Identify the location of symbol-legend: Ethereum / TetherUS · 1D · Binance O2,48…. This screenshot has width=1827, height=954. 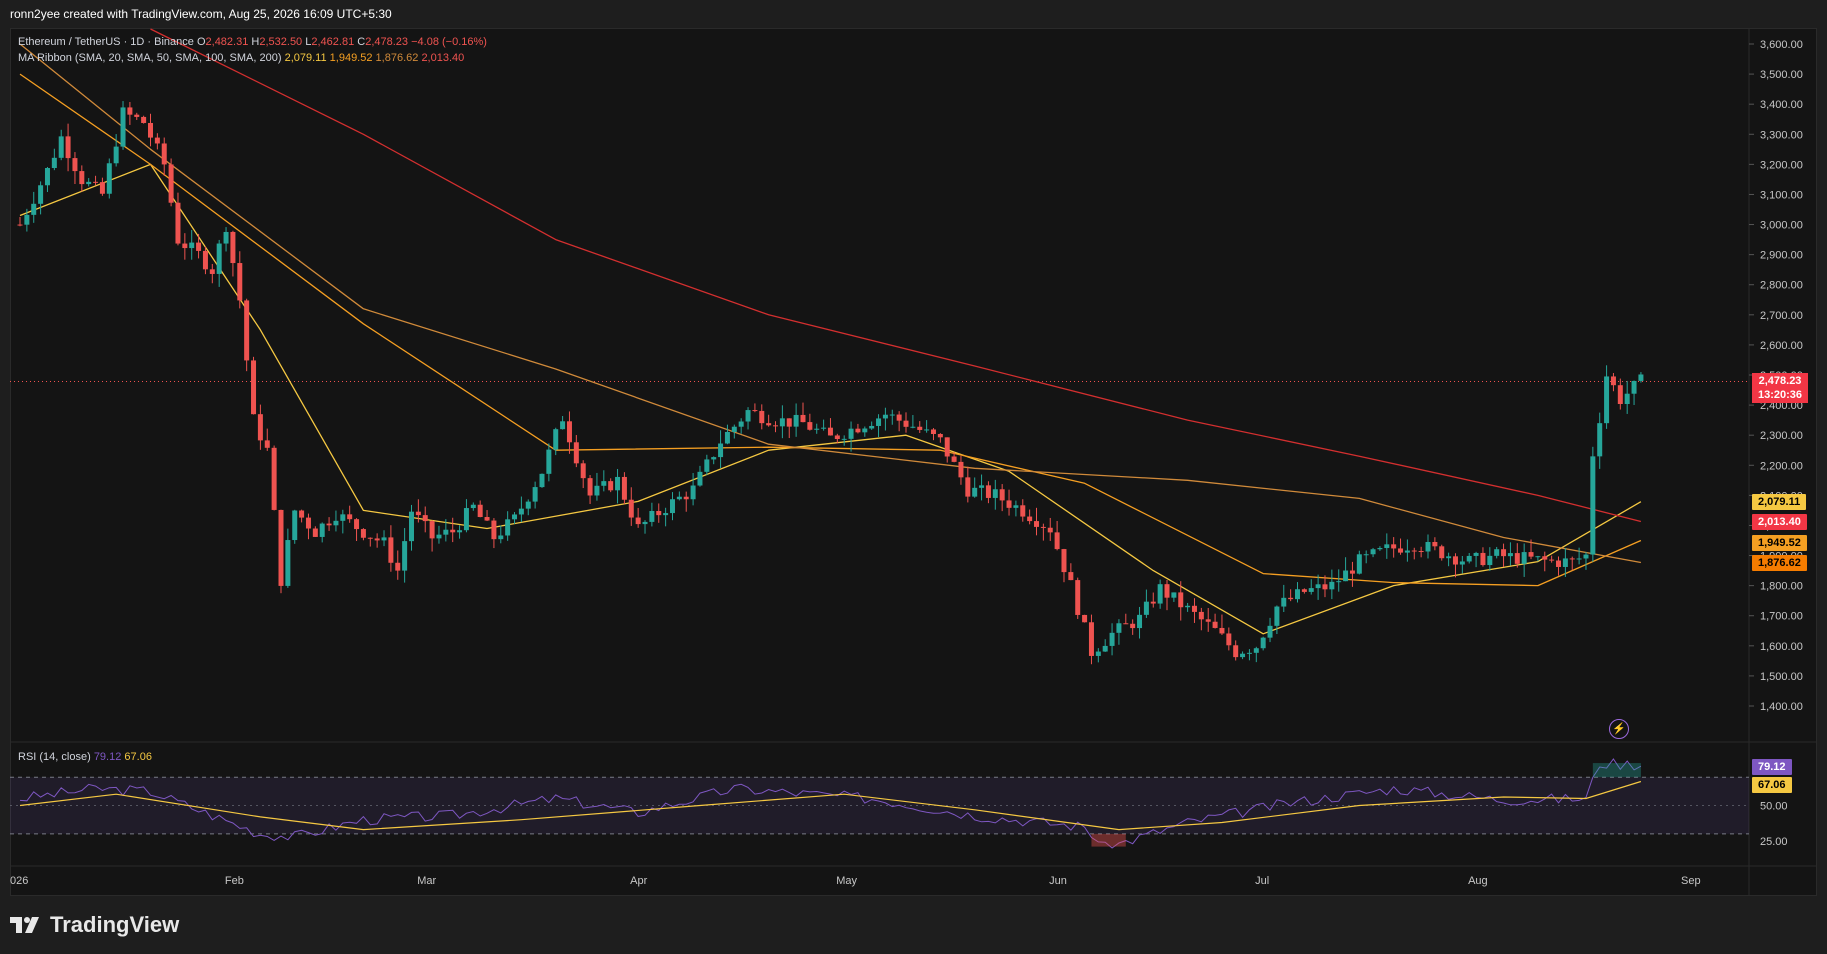
(252, 42).